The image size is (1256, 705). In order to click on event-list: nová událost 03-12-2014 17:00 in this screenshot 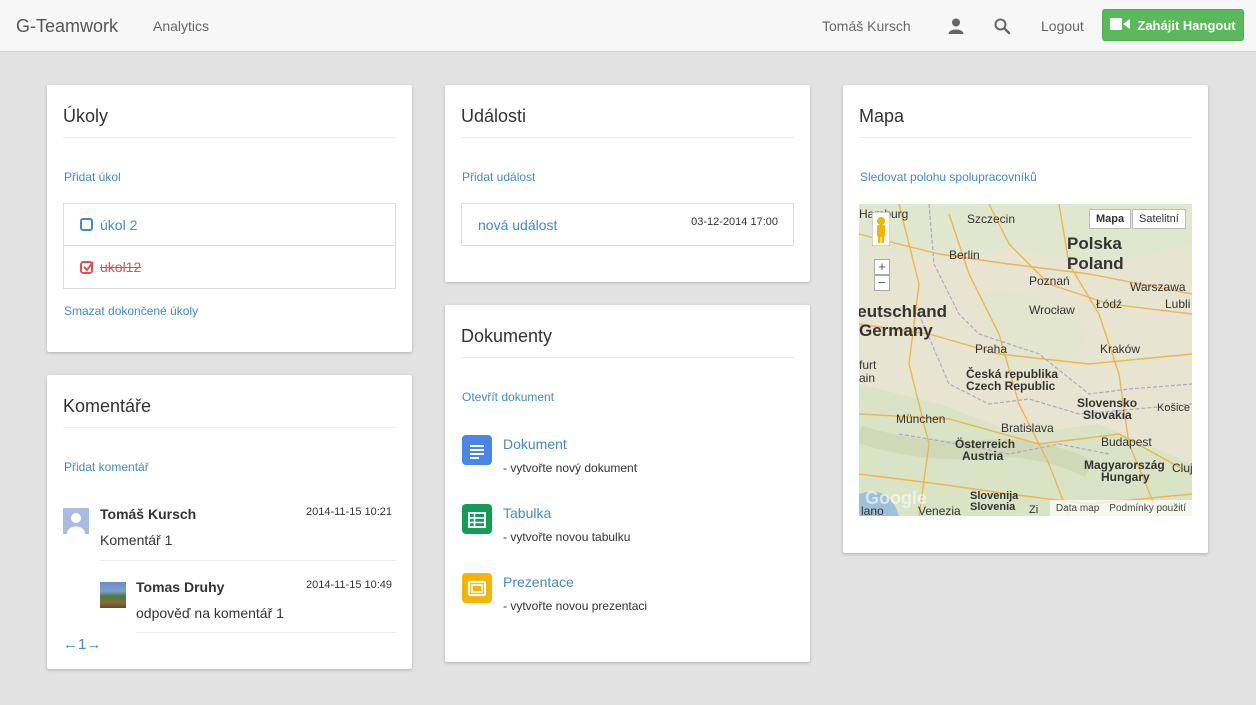, I will do `click(627, 224)`.